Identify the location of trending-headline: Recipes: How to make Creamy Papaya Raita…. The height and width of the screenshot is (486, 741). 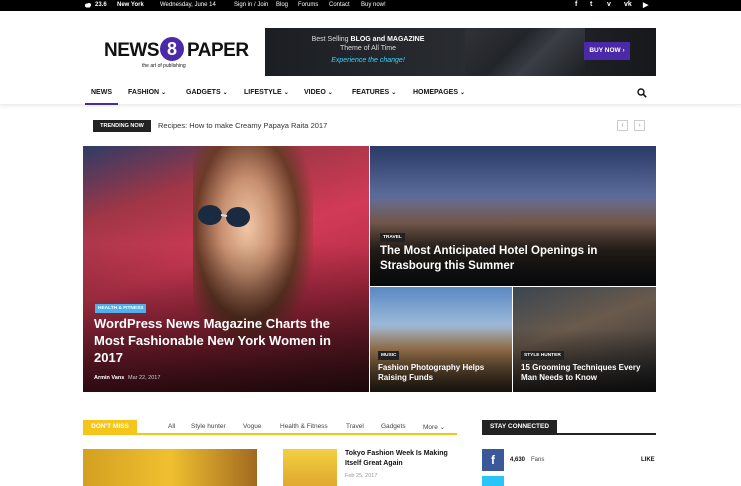
(242, 125).